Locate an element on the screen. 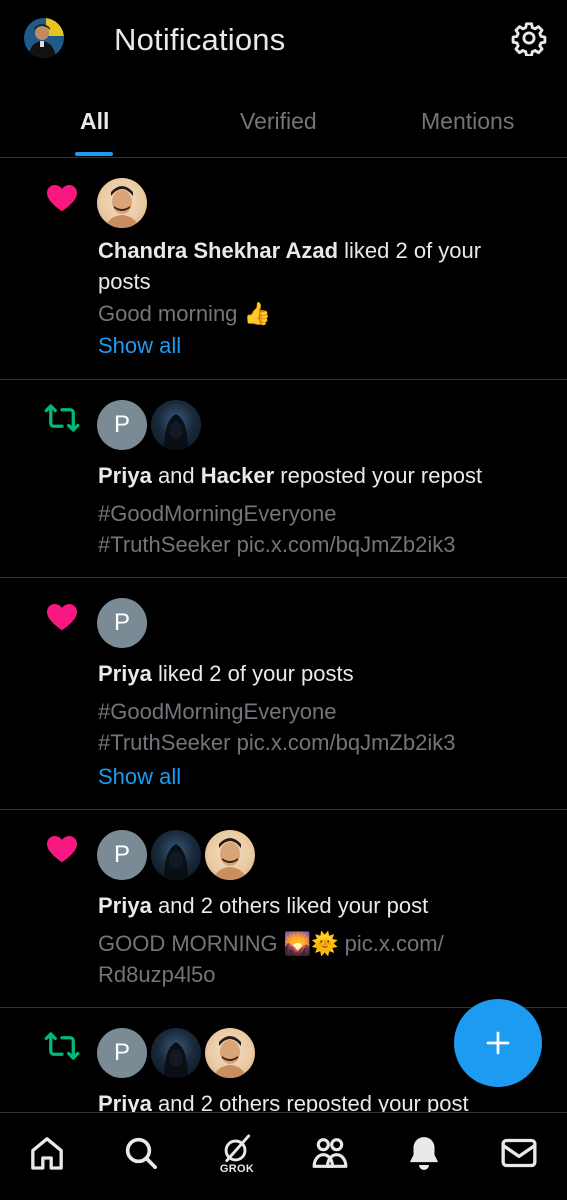 The height and width of the screenshot is (1200, 567). post-preview: GOOD MORNING 🌄🌞 pic.x.com/Rd8uzp4l5o is located at coordinates (312, 959).